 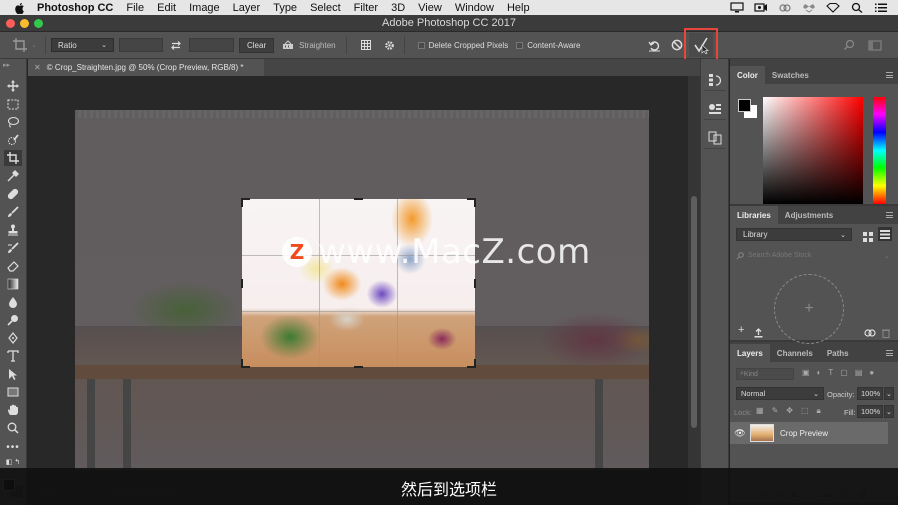 I want to click on collapse-icon: ▸▸, so click(x=6, y=65).